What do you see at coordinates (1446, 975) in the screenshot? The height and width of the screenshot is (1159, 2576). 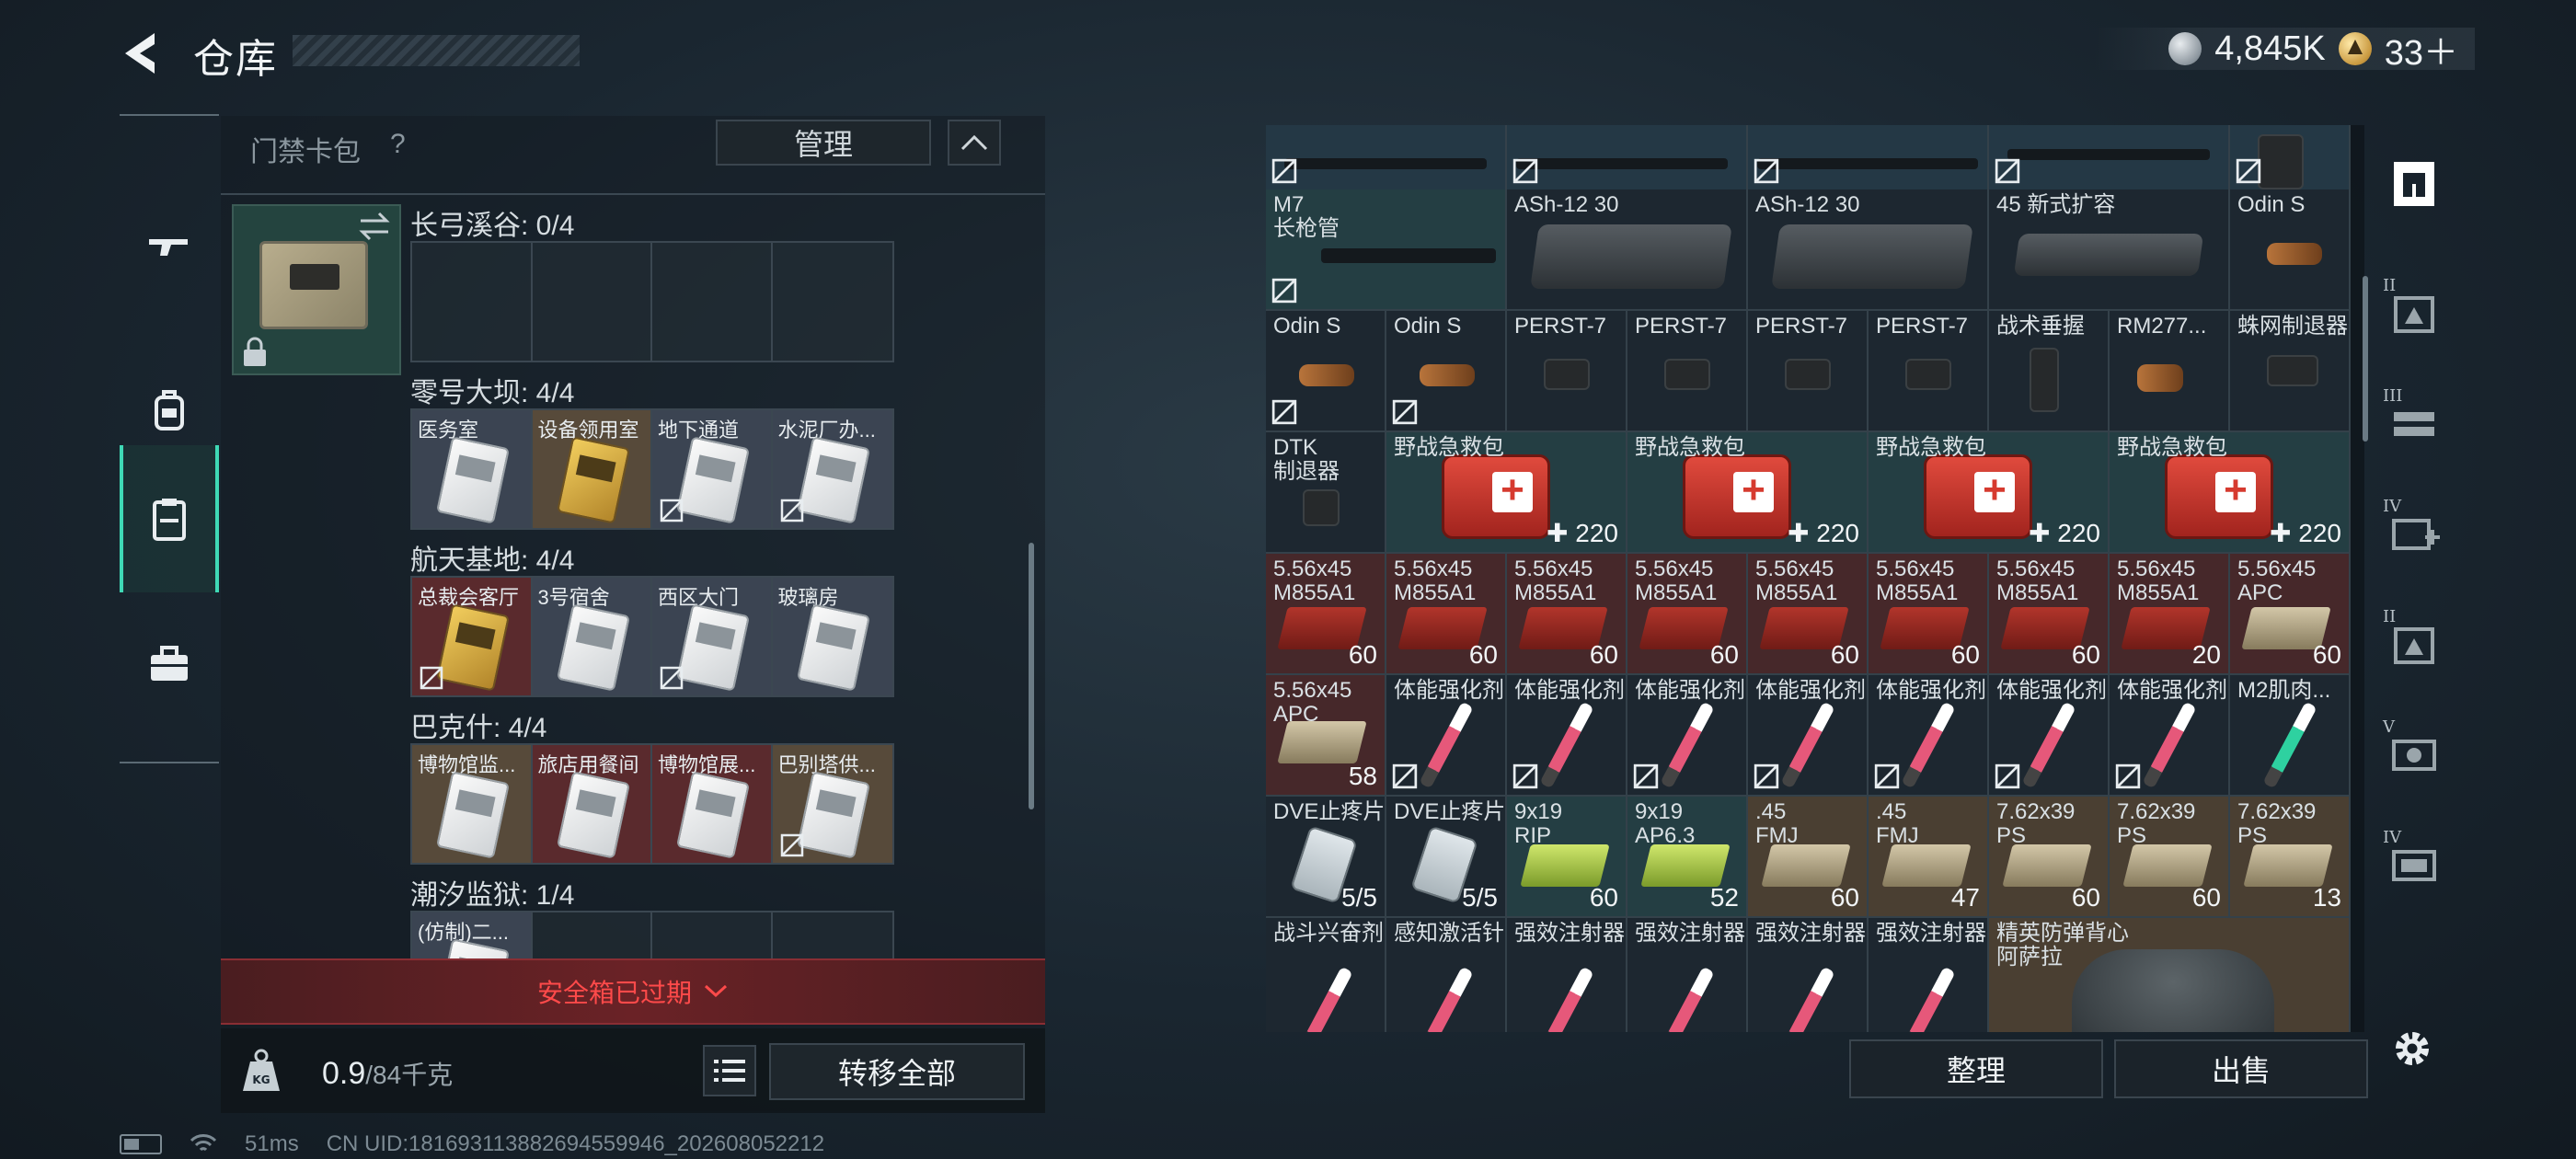 I see `stash-item: 感知激活针` at bounding box center [1446, 975].